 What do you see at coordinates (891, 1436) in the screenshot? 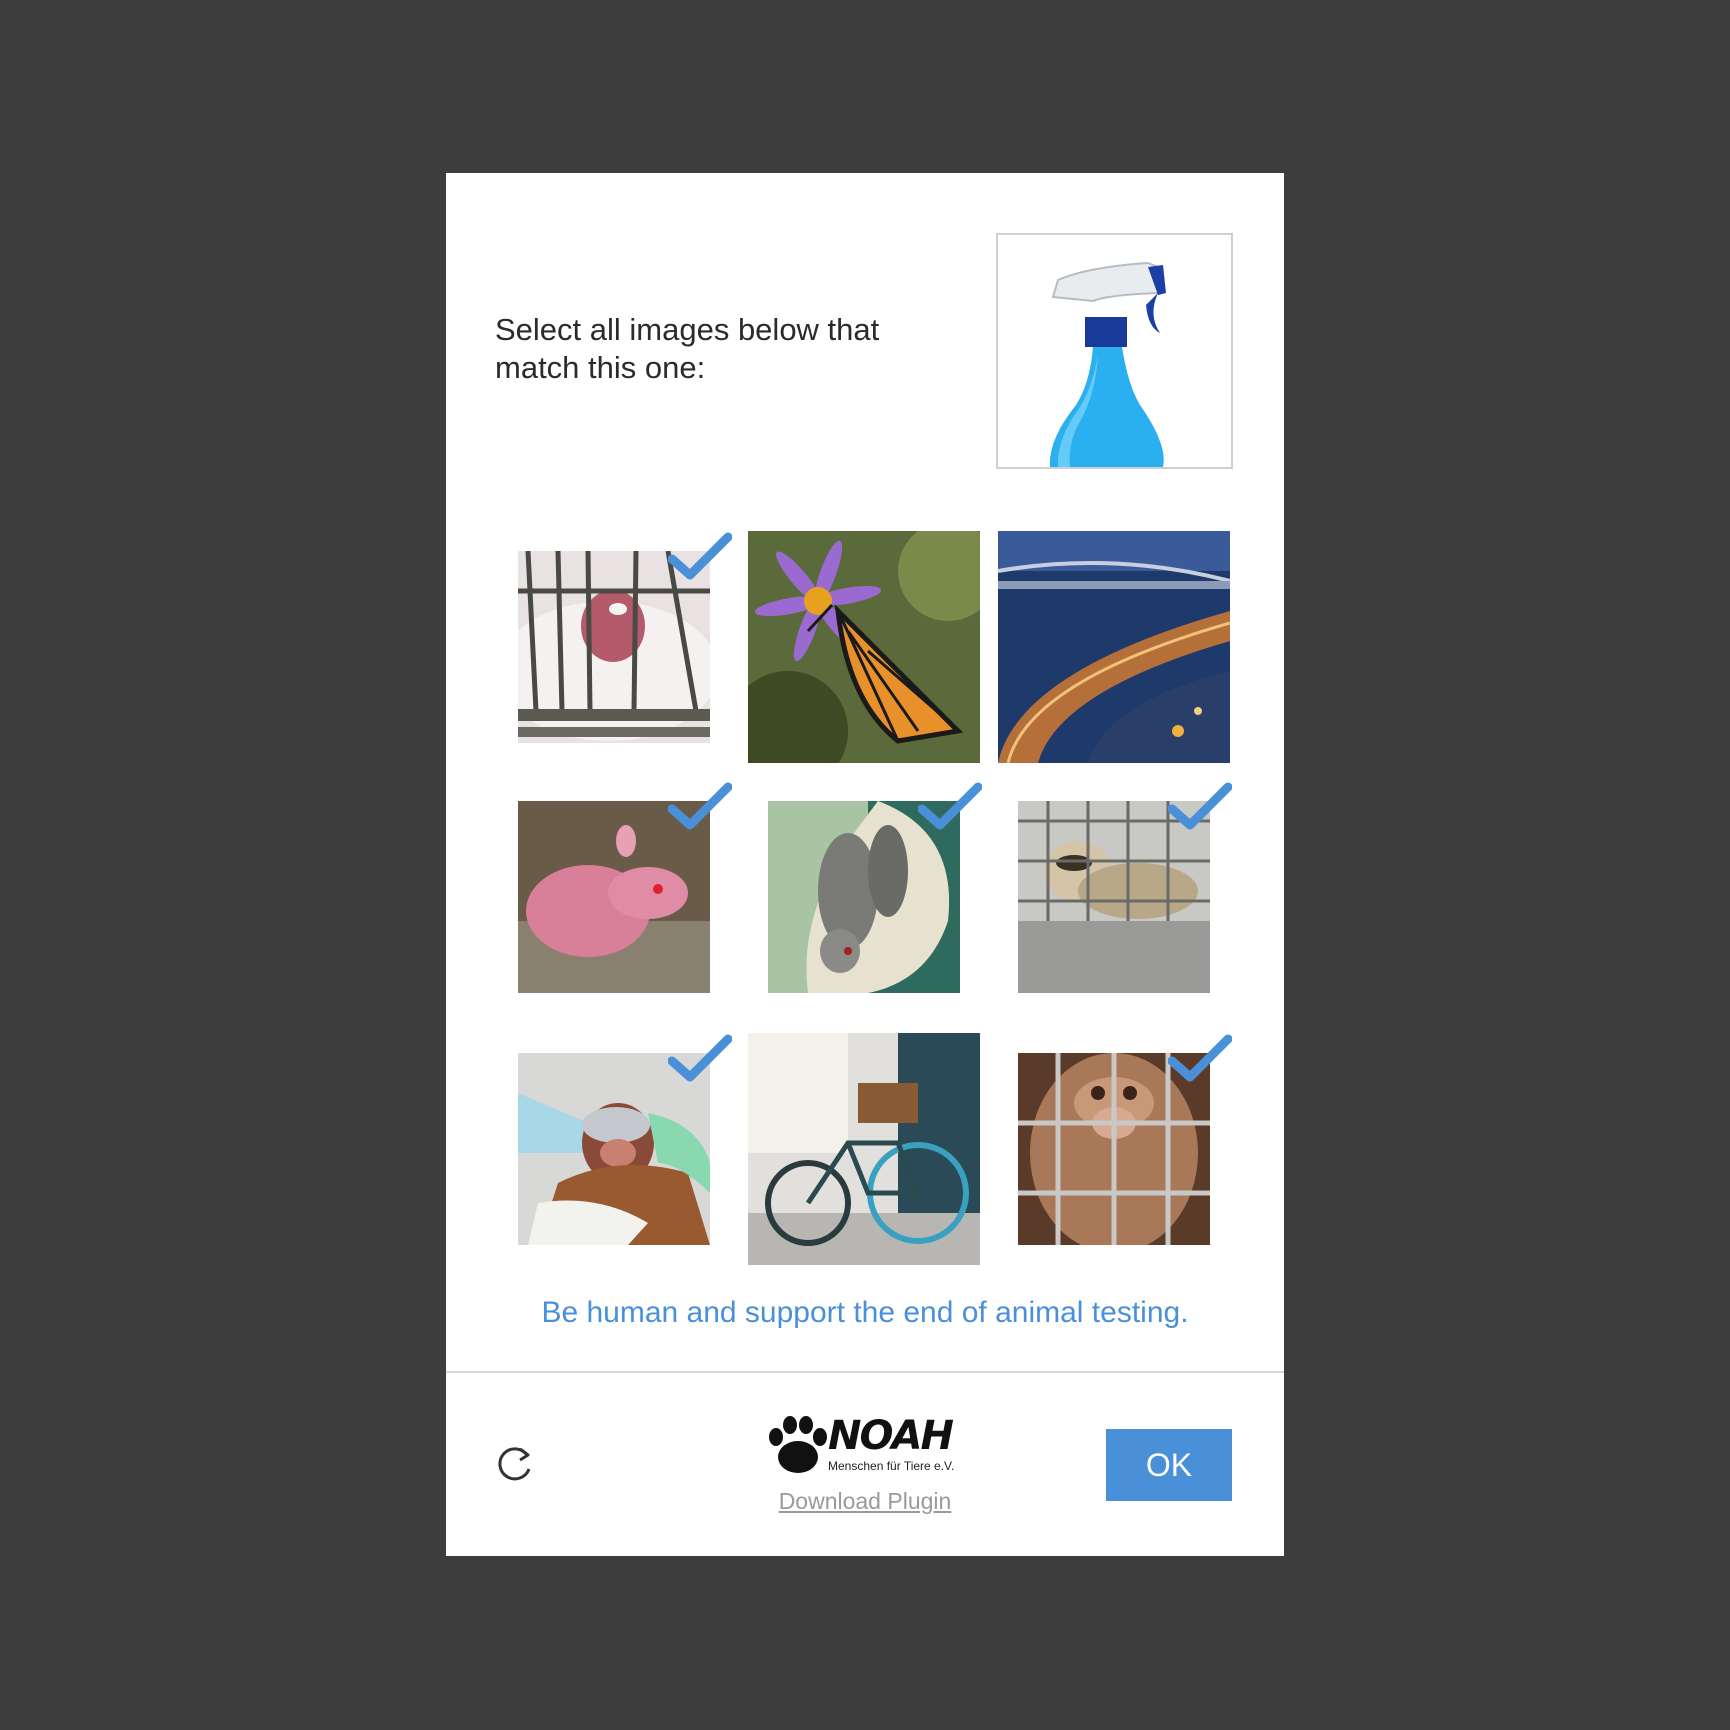
I see `logo-wordmark: NOAH` at bounding box center [891, 1436].